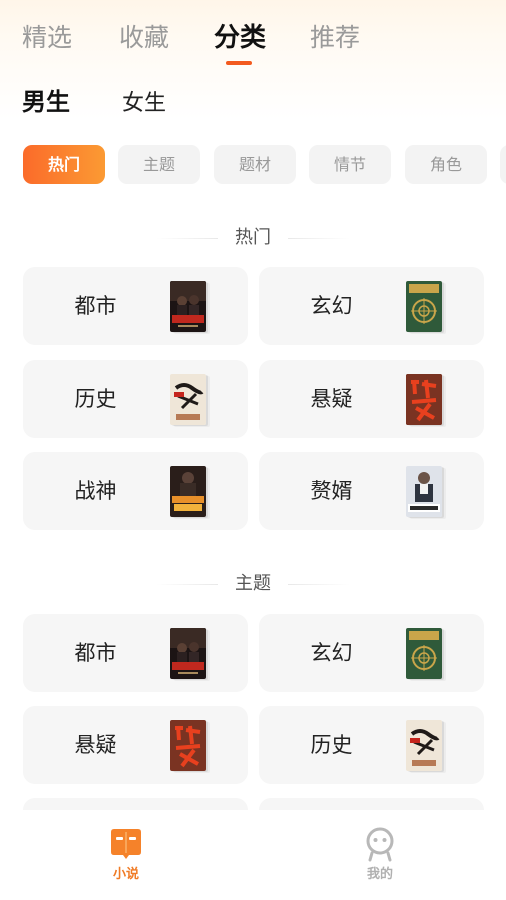 This screenshot has height=900, width=506. I want to click on nav-item-mine: 我的, so click(380, 855).